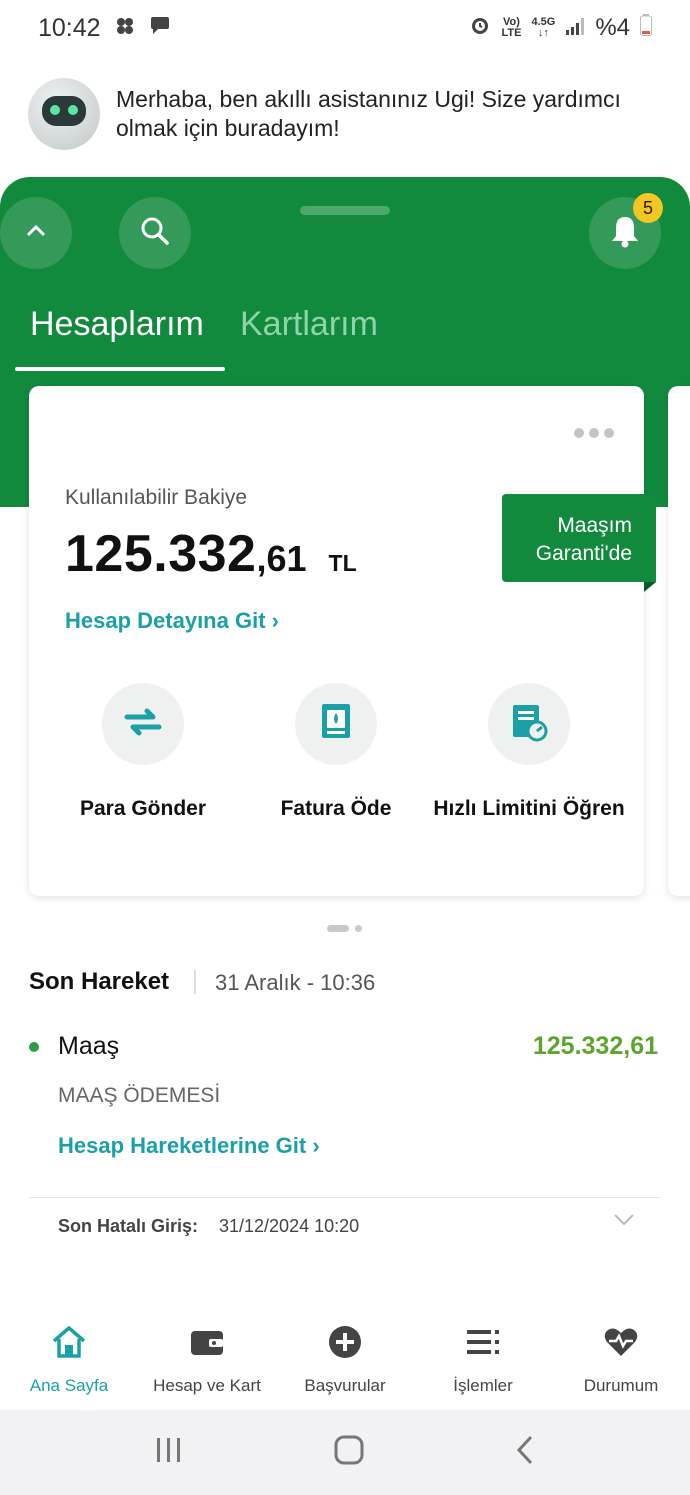 The width and height of the screenshot is (690, 1495). I want to click on search-button, so click(155, 233).